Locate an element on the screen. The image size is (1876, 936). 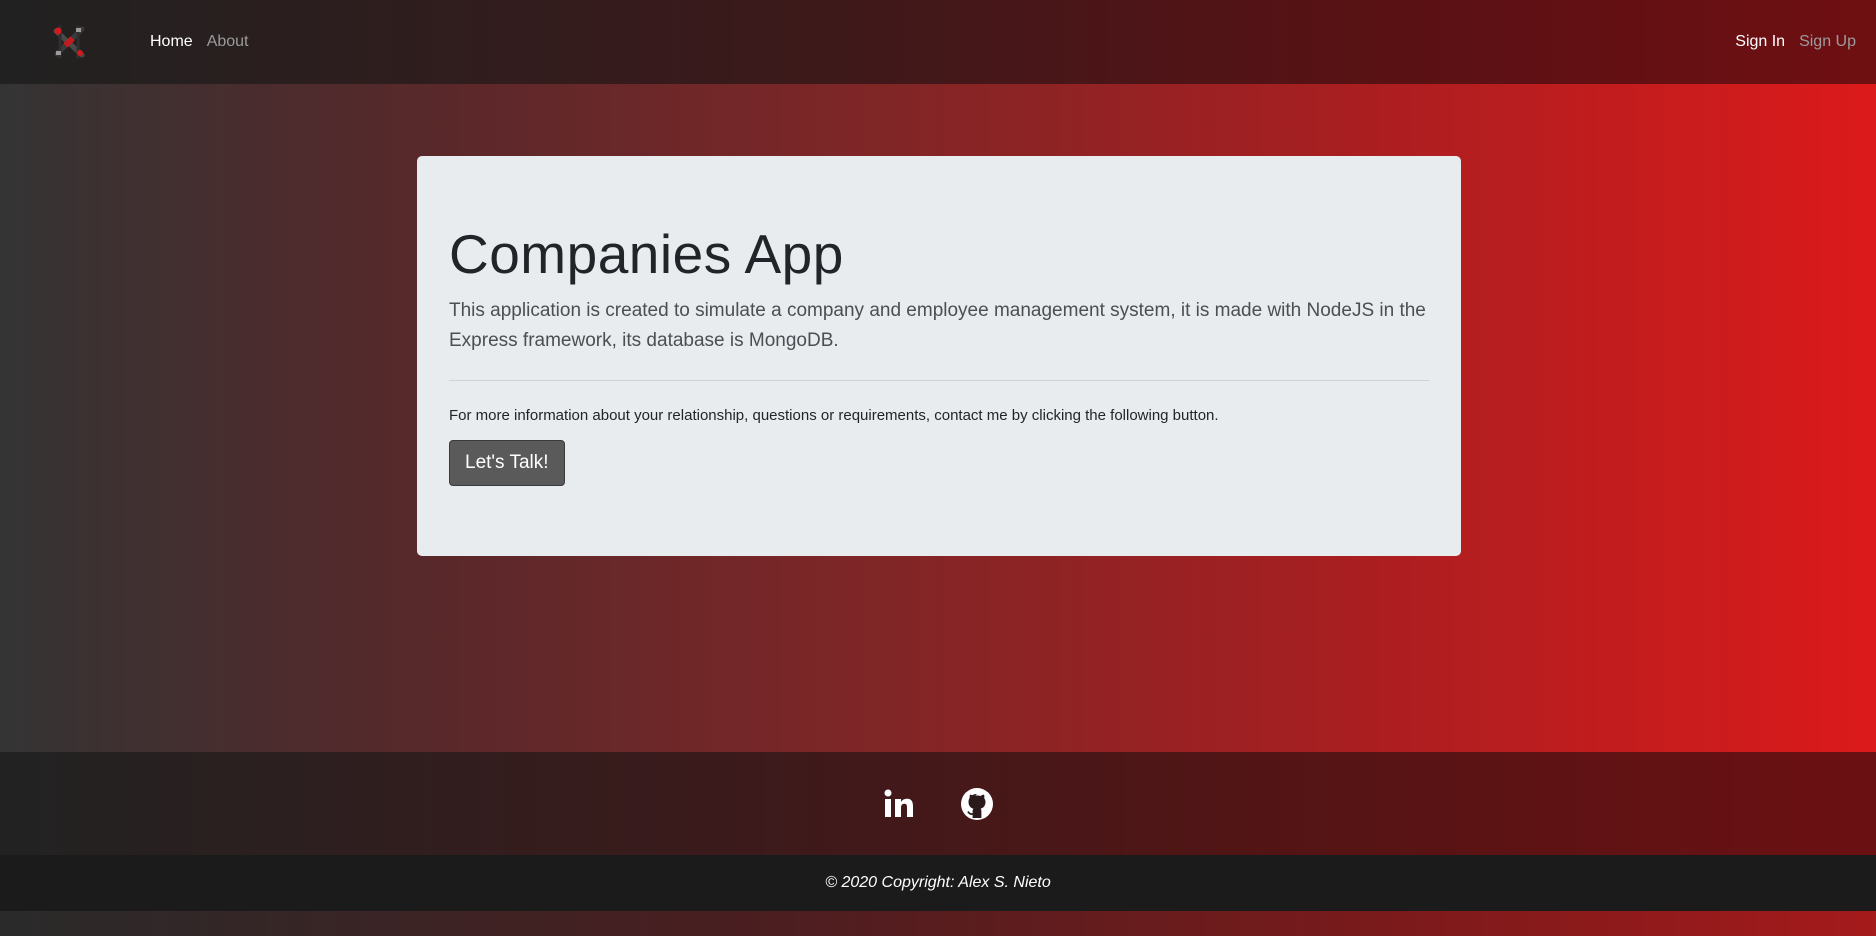
page-title: Companies App is located at coordinates (646, 254).